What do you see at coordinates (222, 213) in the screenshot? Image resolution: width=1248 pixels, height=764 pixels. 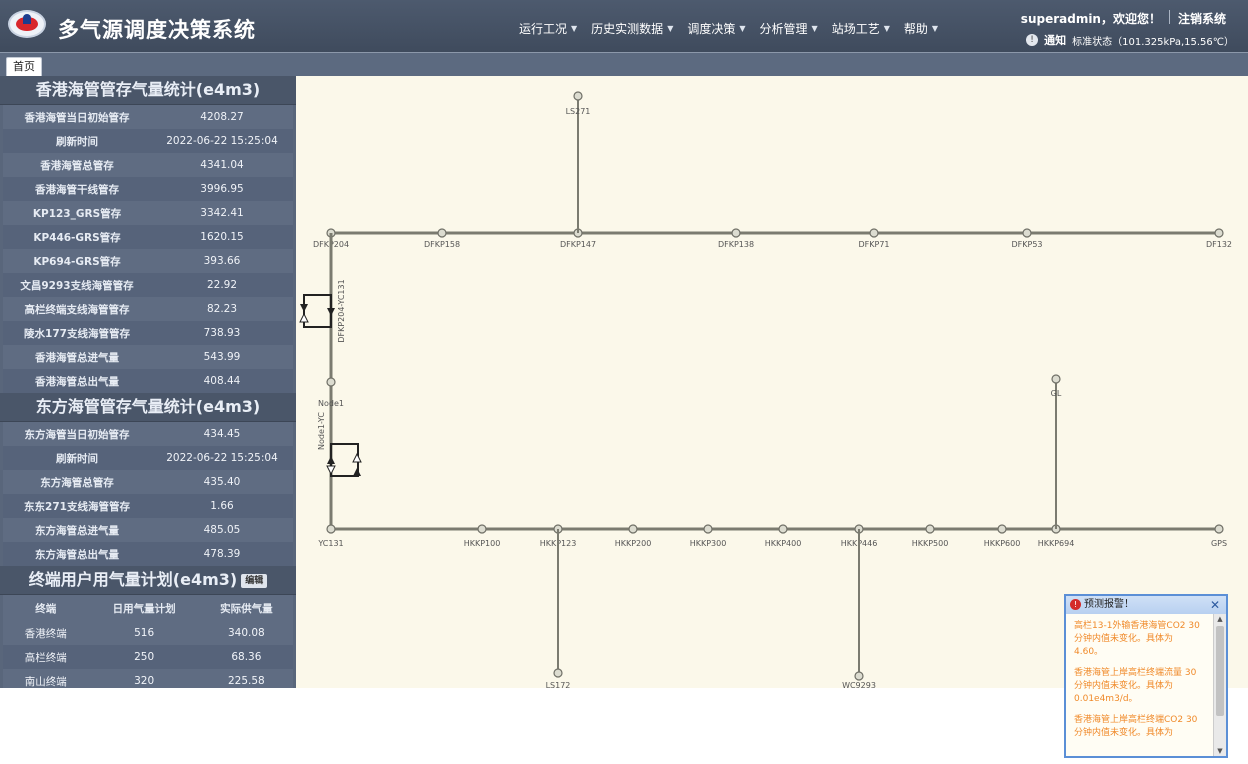 I see `row-value: 3342.41` at bounding box center [222, 213].